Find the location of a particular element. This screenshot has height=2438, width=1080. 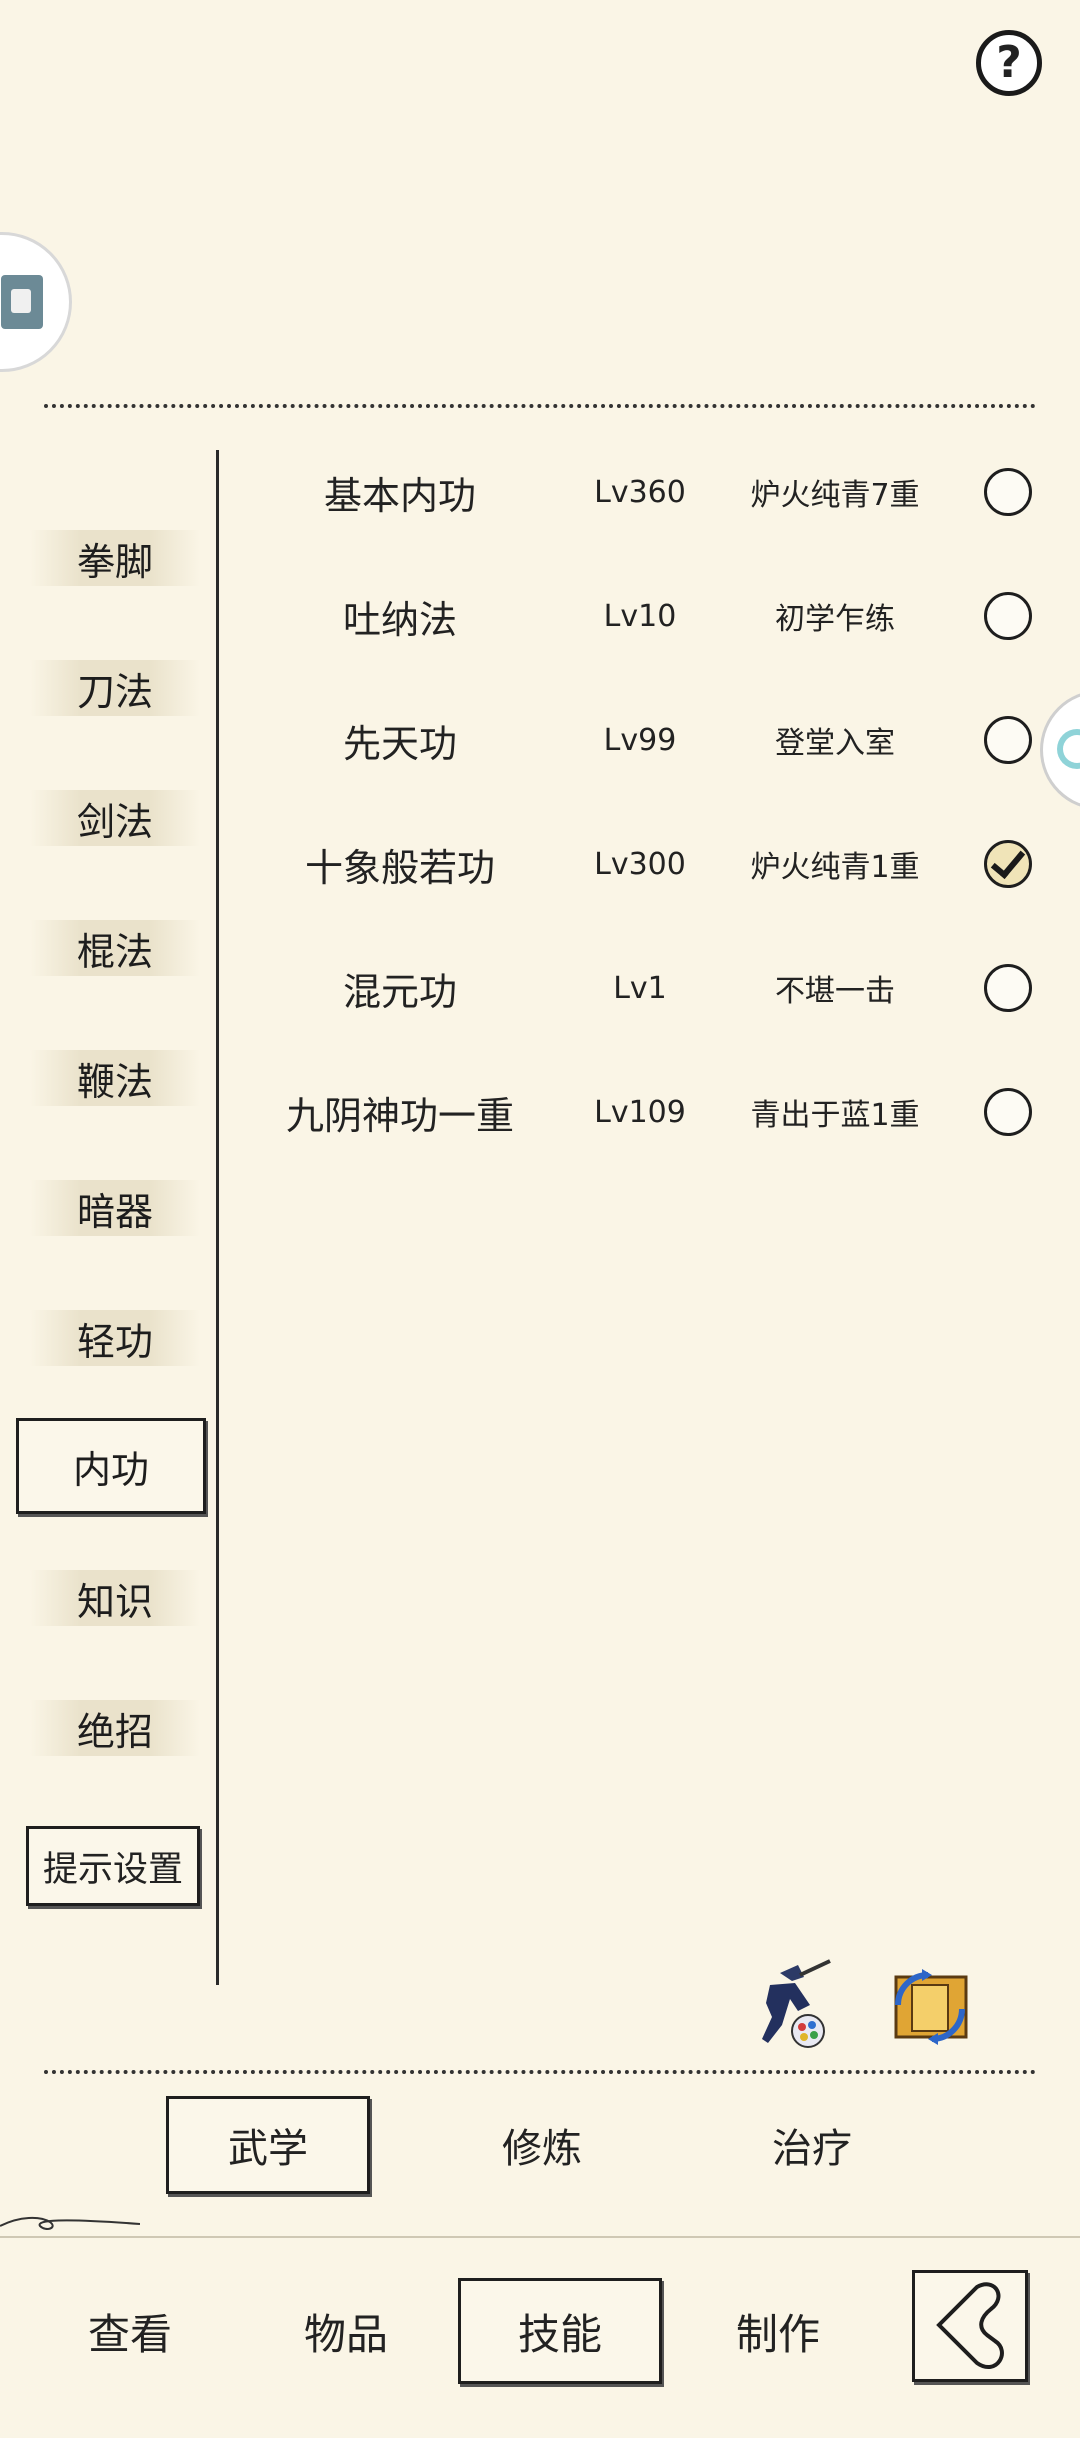

bottom-divider is located at coordinates (540, 2072).